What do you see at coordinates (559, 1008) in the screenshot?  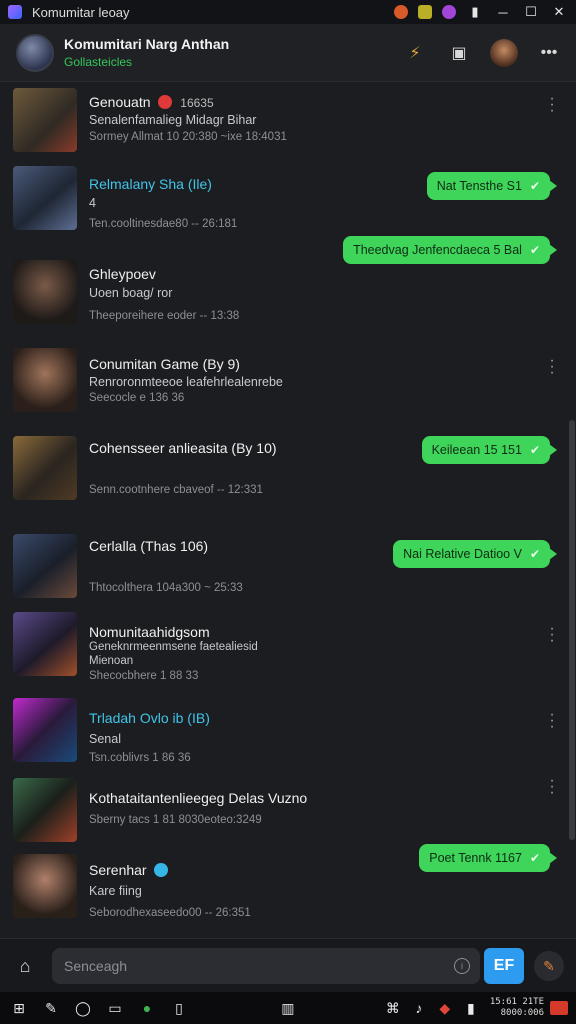 I see `notification-icon` at bounding box center [559, 1008].